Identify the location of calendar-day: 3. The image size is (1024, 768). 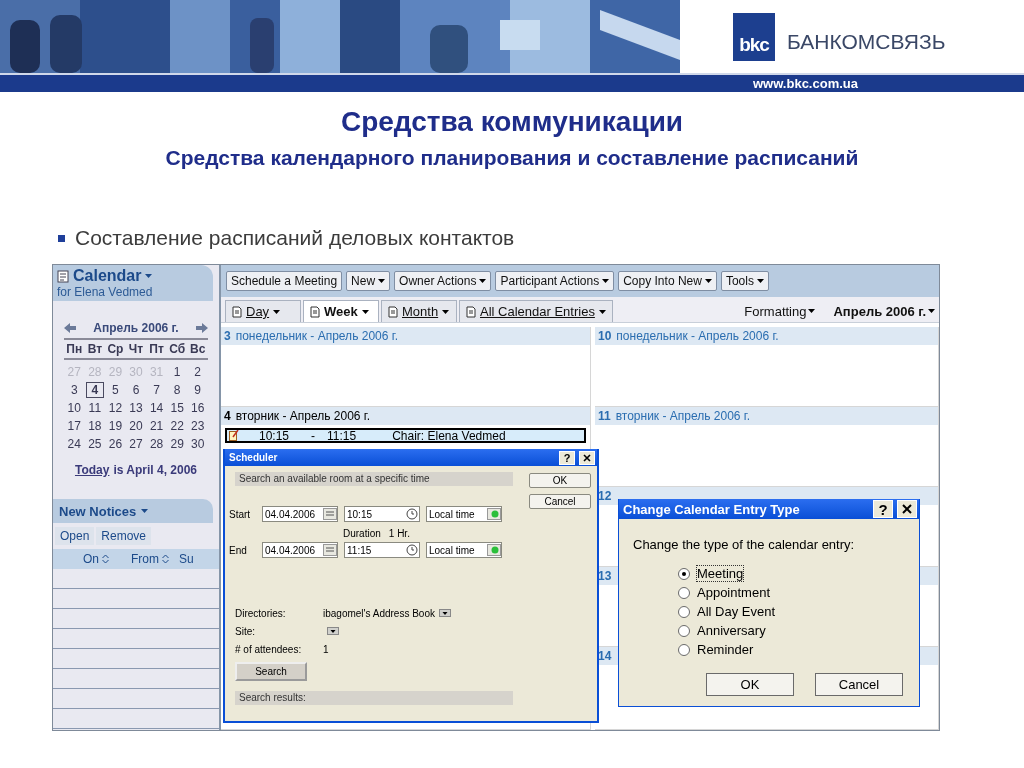
(74, 390).